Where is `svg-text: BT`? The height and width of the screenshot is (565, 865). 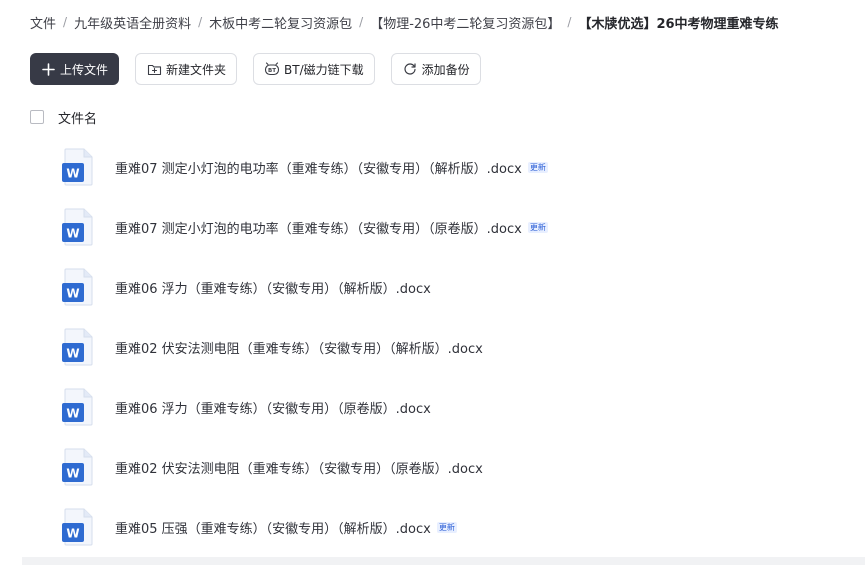 svg-text: BT is located at coordinates (272, 71).